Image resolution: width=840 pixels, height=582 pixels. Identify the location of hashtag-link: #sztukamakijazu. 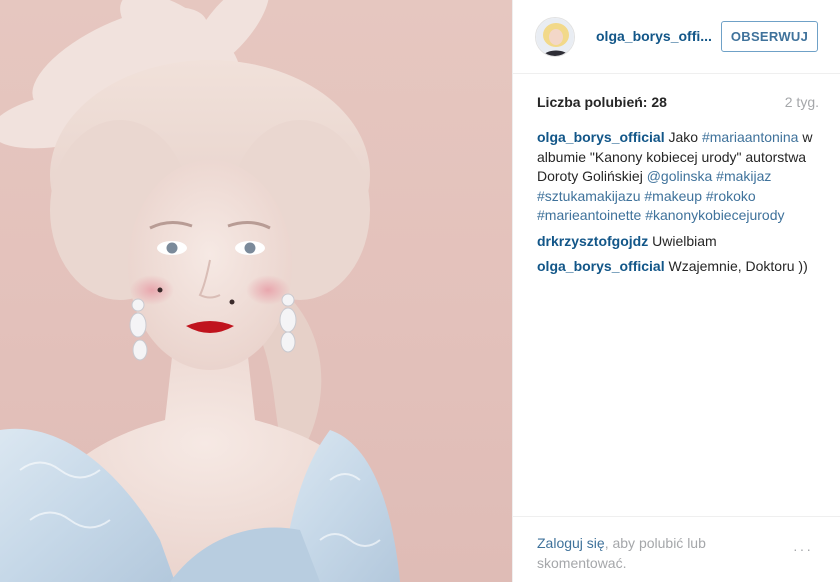
(589, 196).